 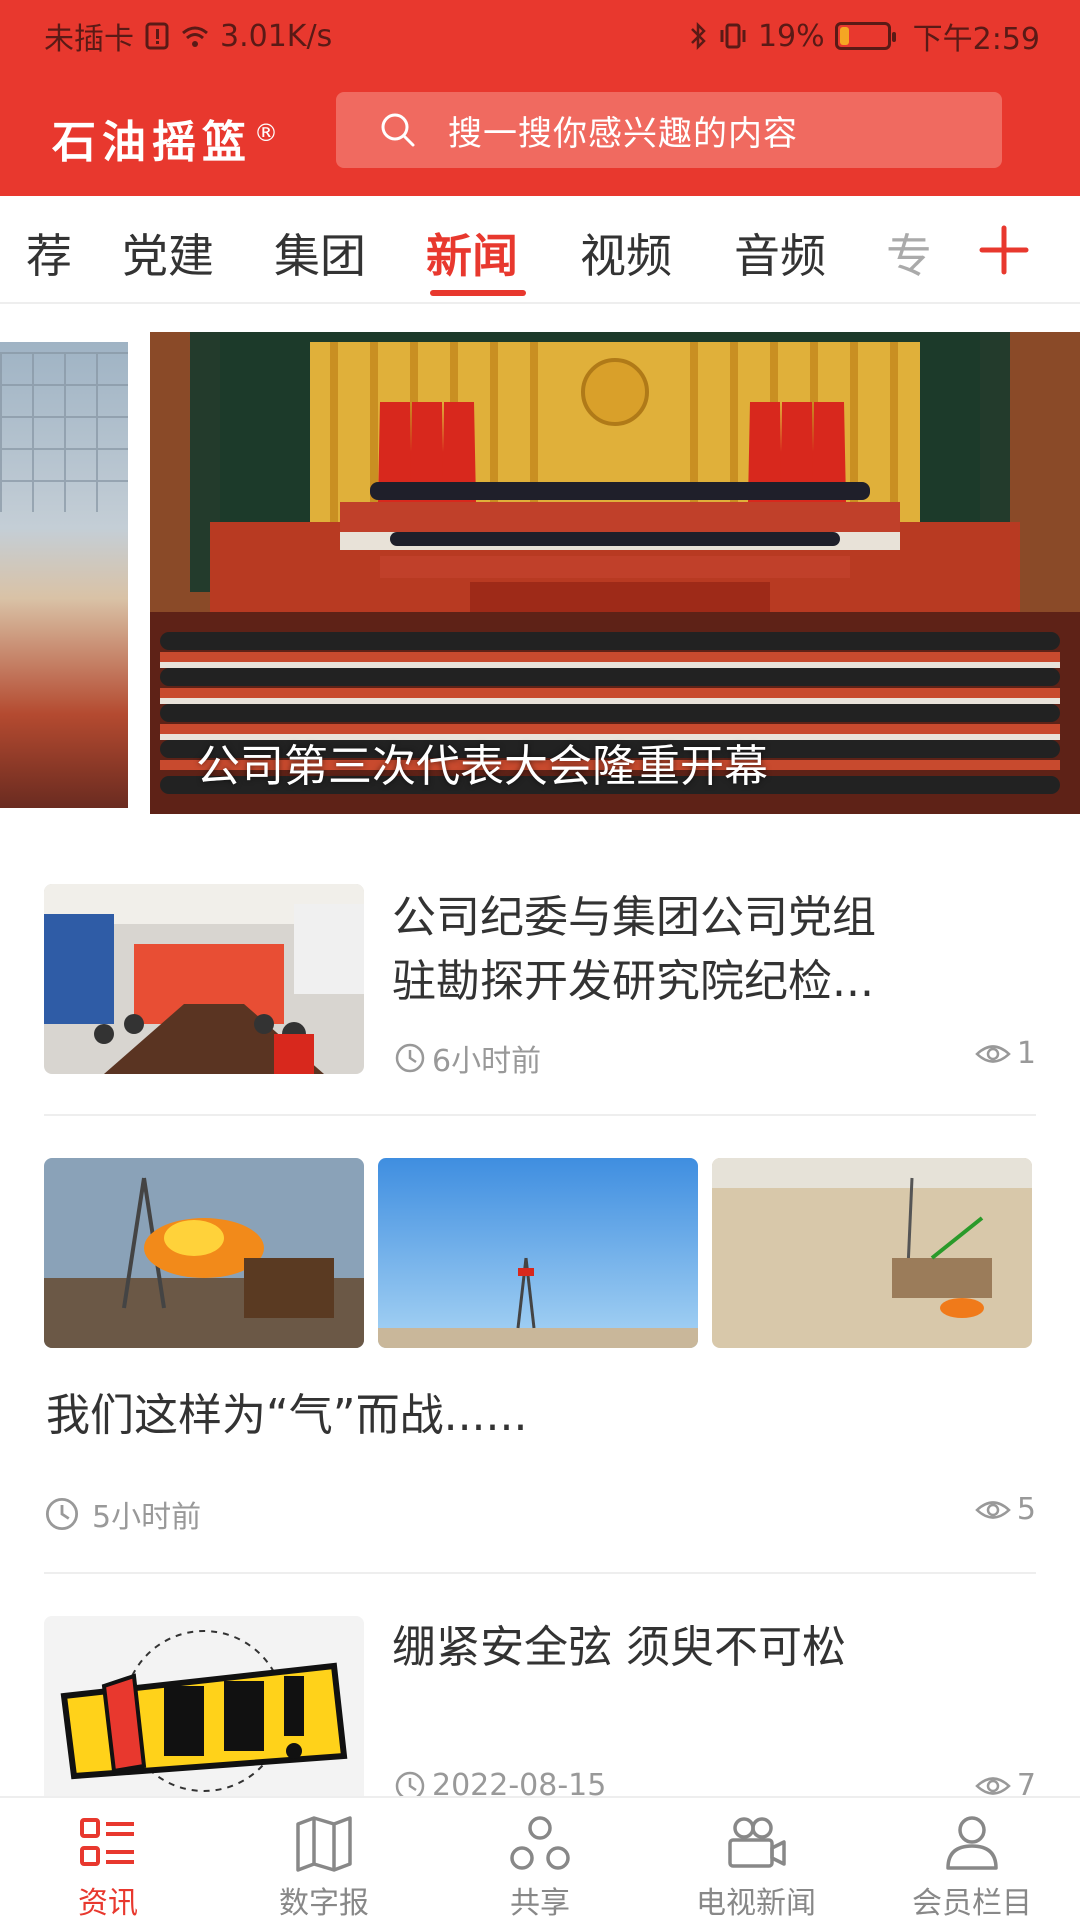 I want to click on tab-party-building: 党建, so click(x=168, y=253).